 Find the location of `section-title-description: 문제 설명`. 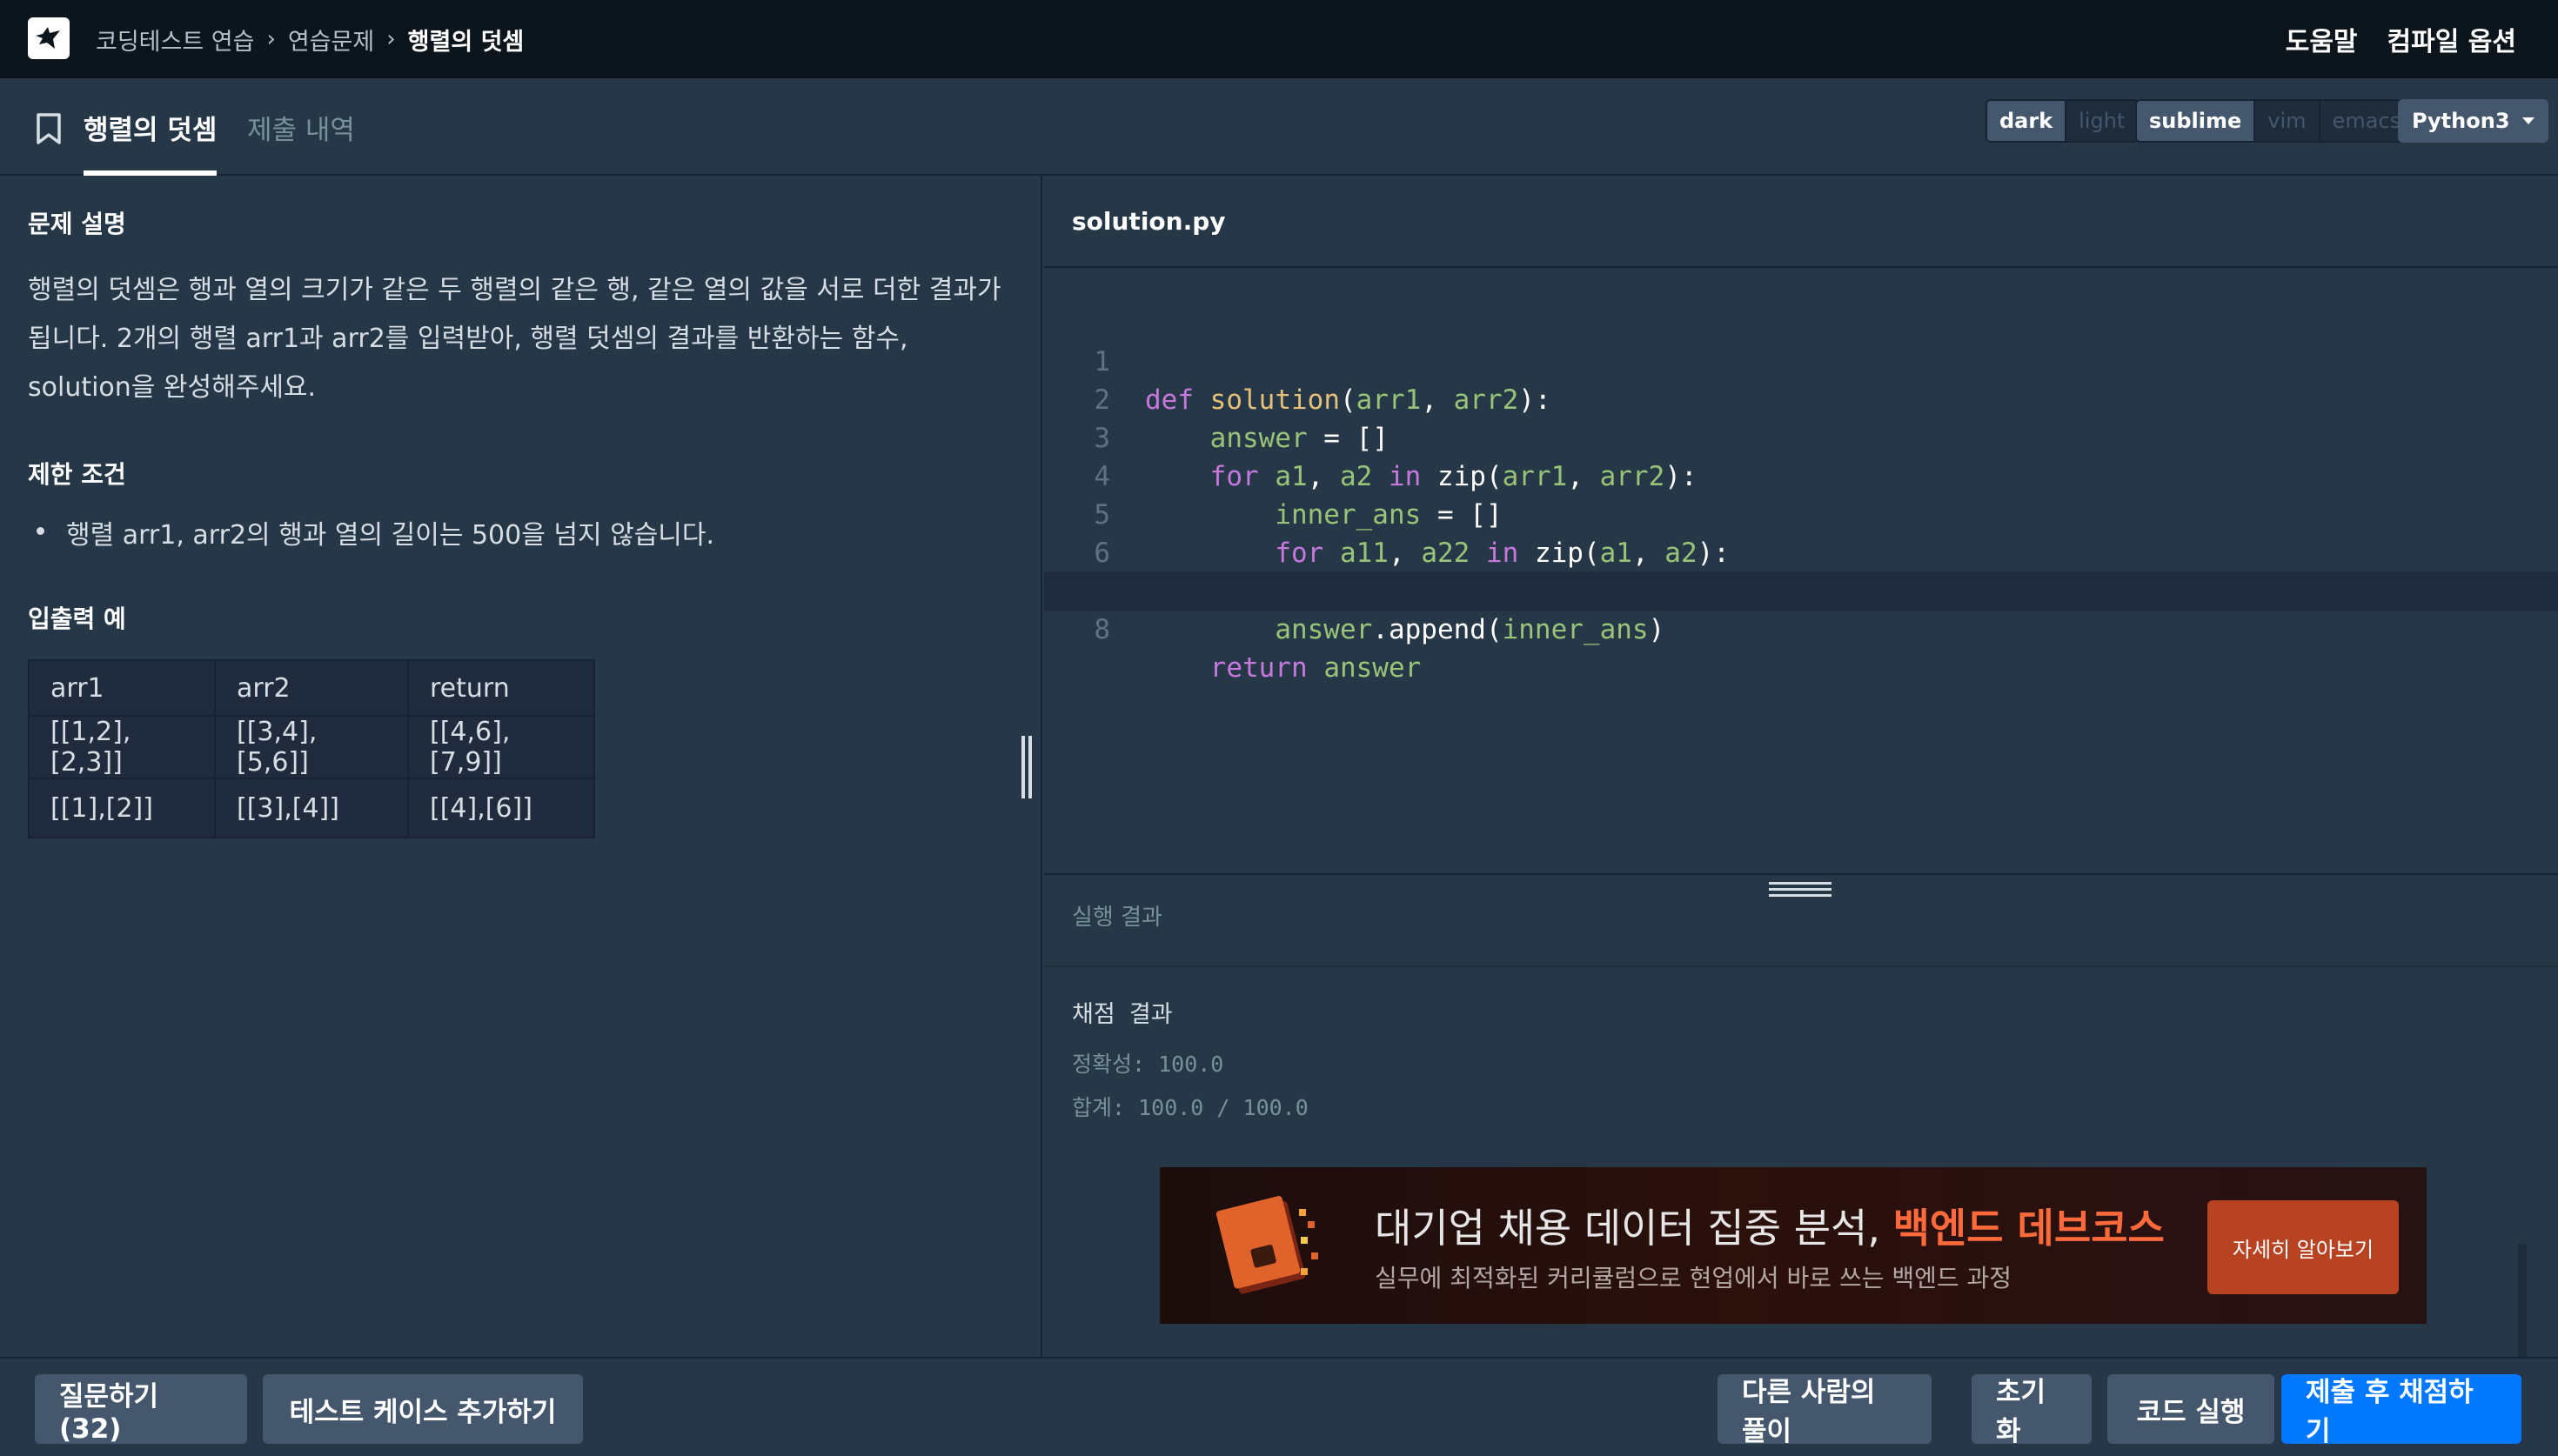

section-title-description: 문제 설명 is located at coordinates (77, 224).